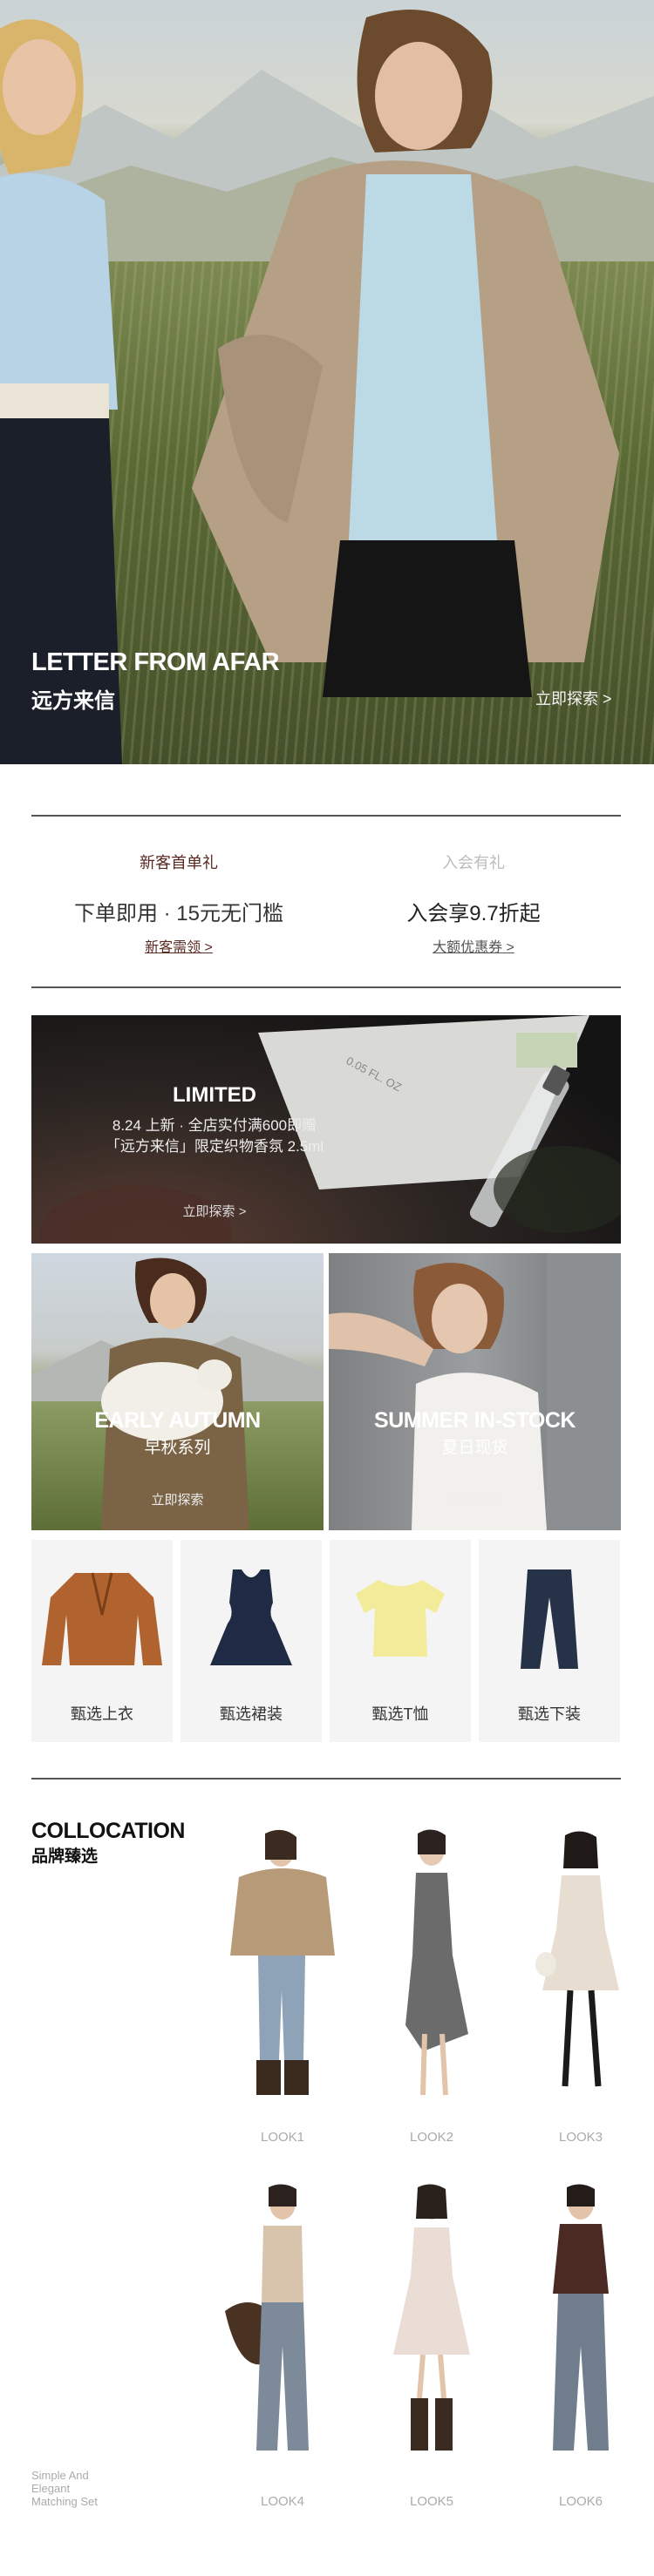 This screenshot has width=654, height=2576. What do you see at coordinates (580, 2138) in the screenshot?
I see `look-3-label: LOOK3` at bounding box center [580, 2138].